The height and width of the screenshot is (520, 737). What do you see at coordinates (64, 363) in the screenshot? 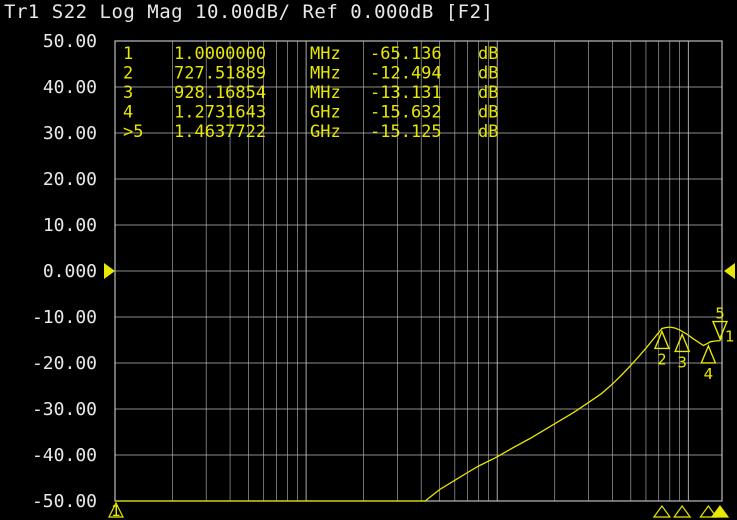
I see `y-tick-label: -20.00` at bounding box center [64, 363].